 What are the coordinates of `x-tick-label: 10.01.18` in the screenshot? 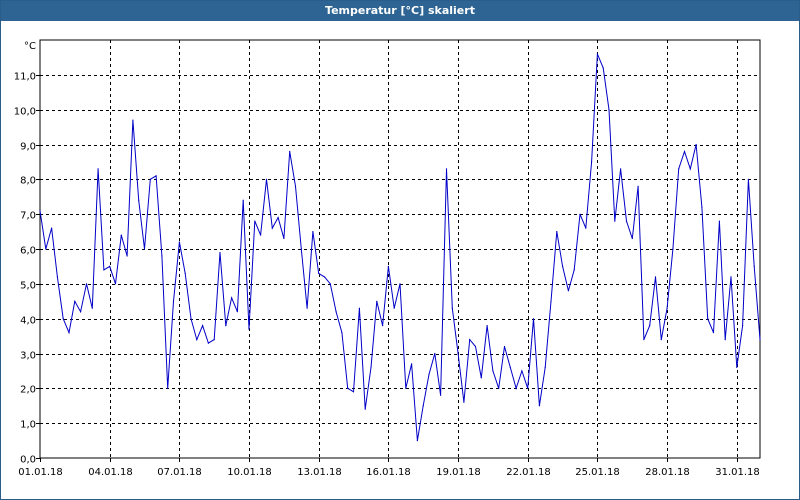 It's located at (249, 472).